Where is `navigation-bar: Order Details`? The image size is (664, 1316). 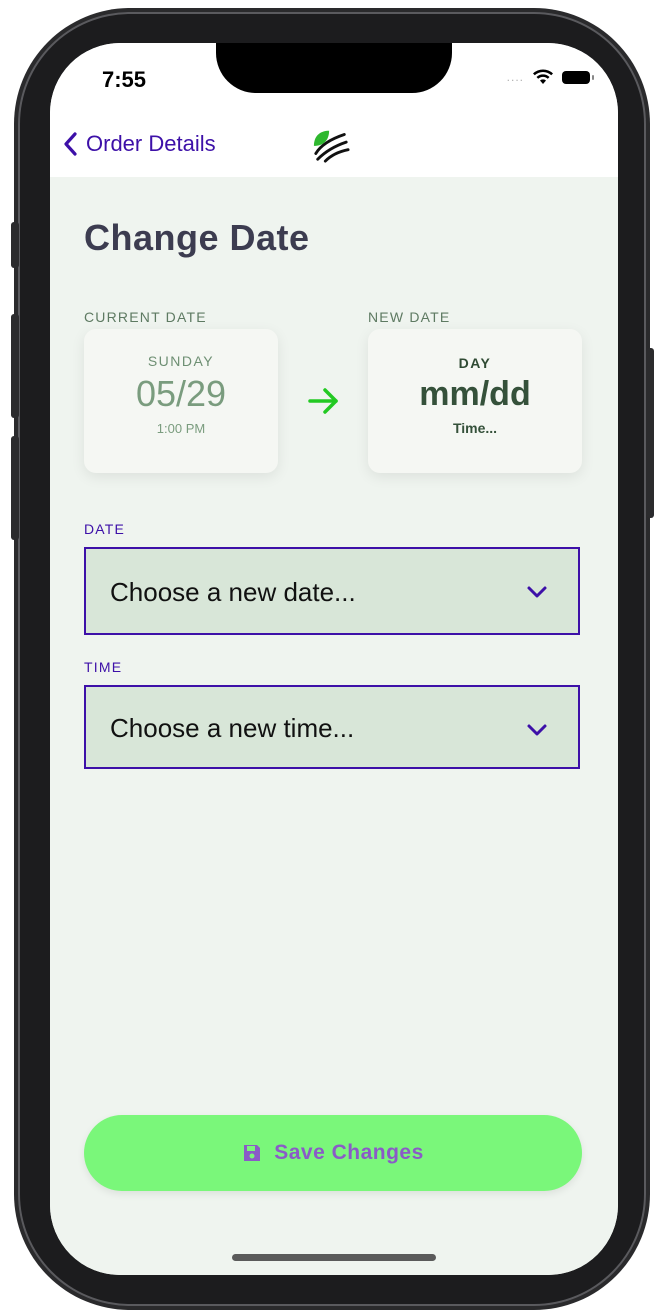 navigation-bar: Order Details is located at coordinates (334, 150).